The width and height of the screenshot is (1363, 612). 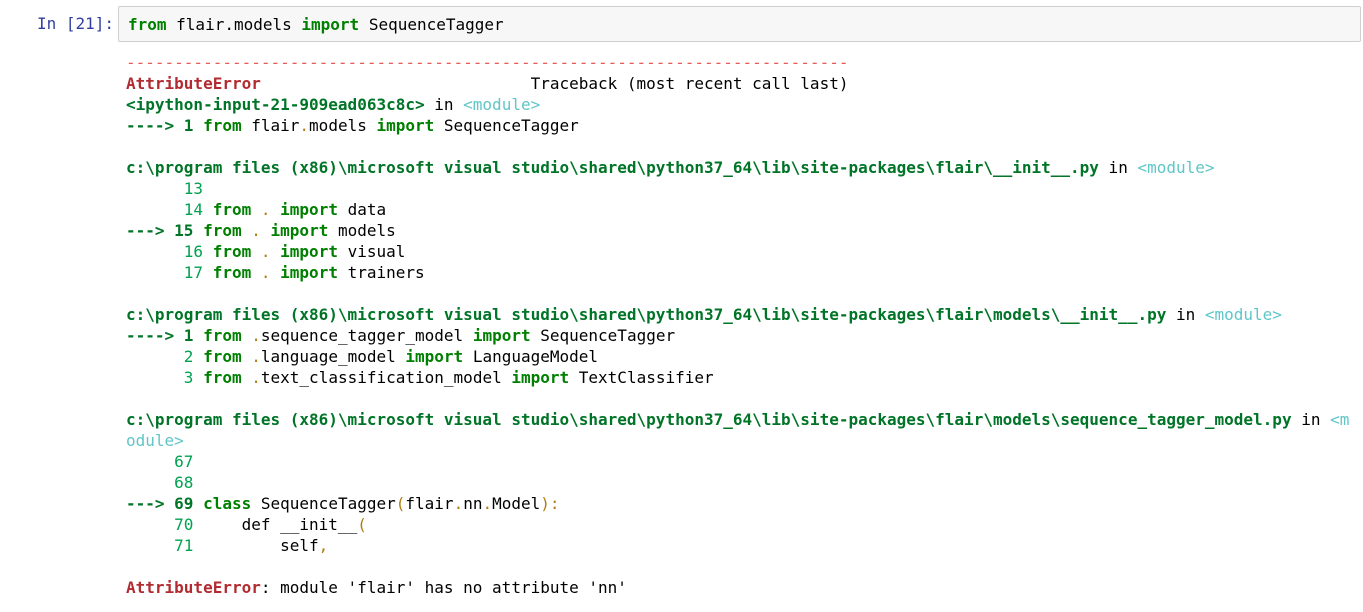 What do you see at coordinates (741, 272) in the screenshot?
I see `code-context-line: 17 from . import trainers` at bounding box center [741, 272].